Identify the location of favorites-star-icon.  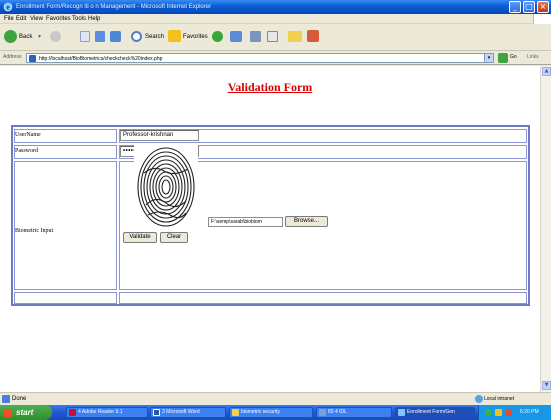
(174, 36).